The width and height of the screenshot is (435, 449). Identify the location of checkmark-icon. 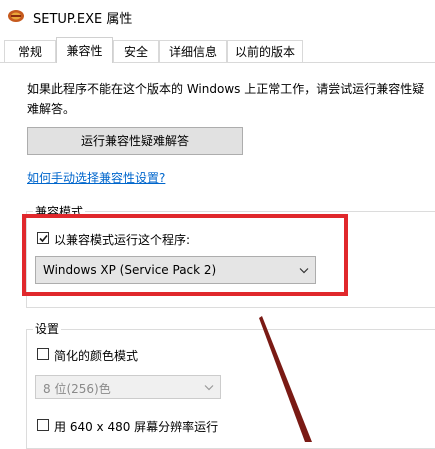
(43, 238).